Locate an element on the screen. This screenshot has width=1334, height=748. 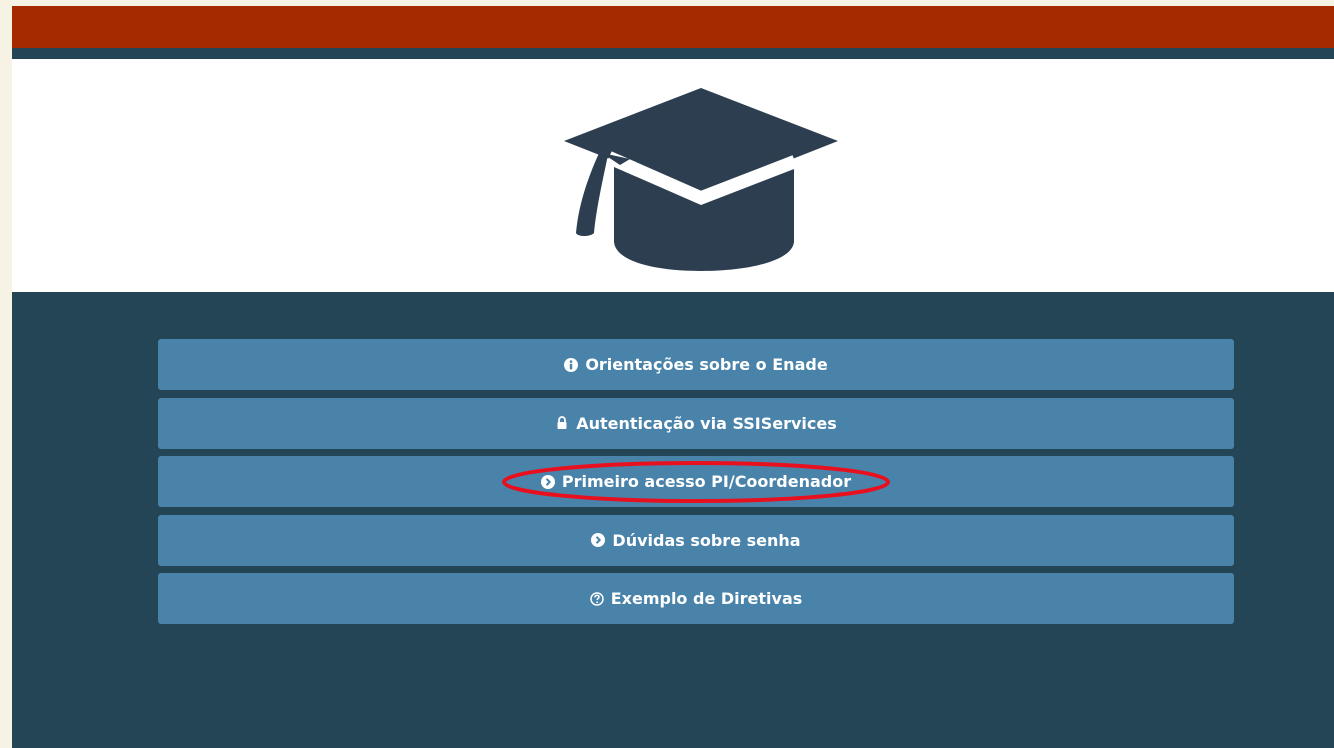
menu-item-label: Orientações sobre o Enade is located at coordinates (706, 364).